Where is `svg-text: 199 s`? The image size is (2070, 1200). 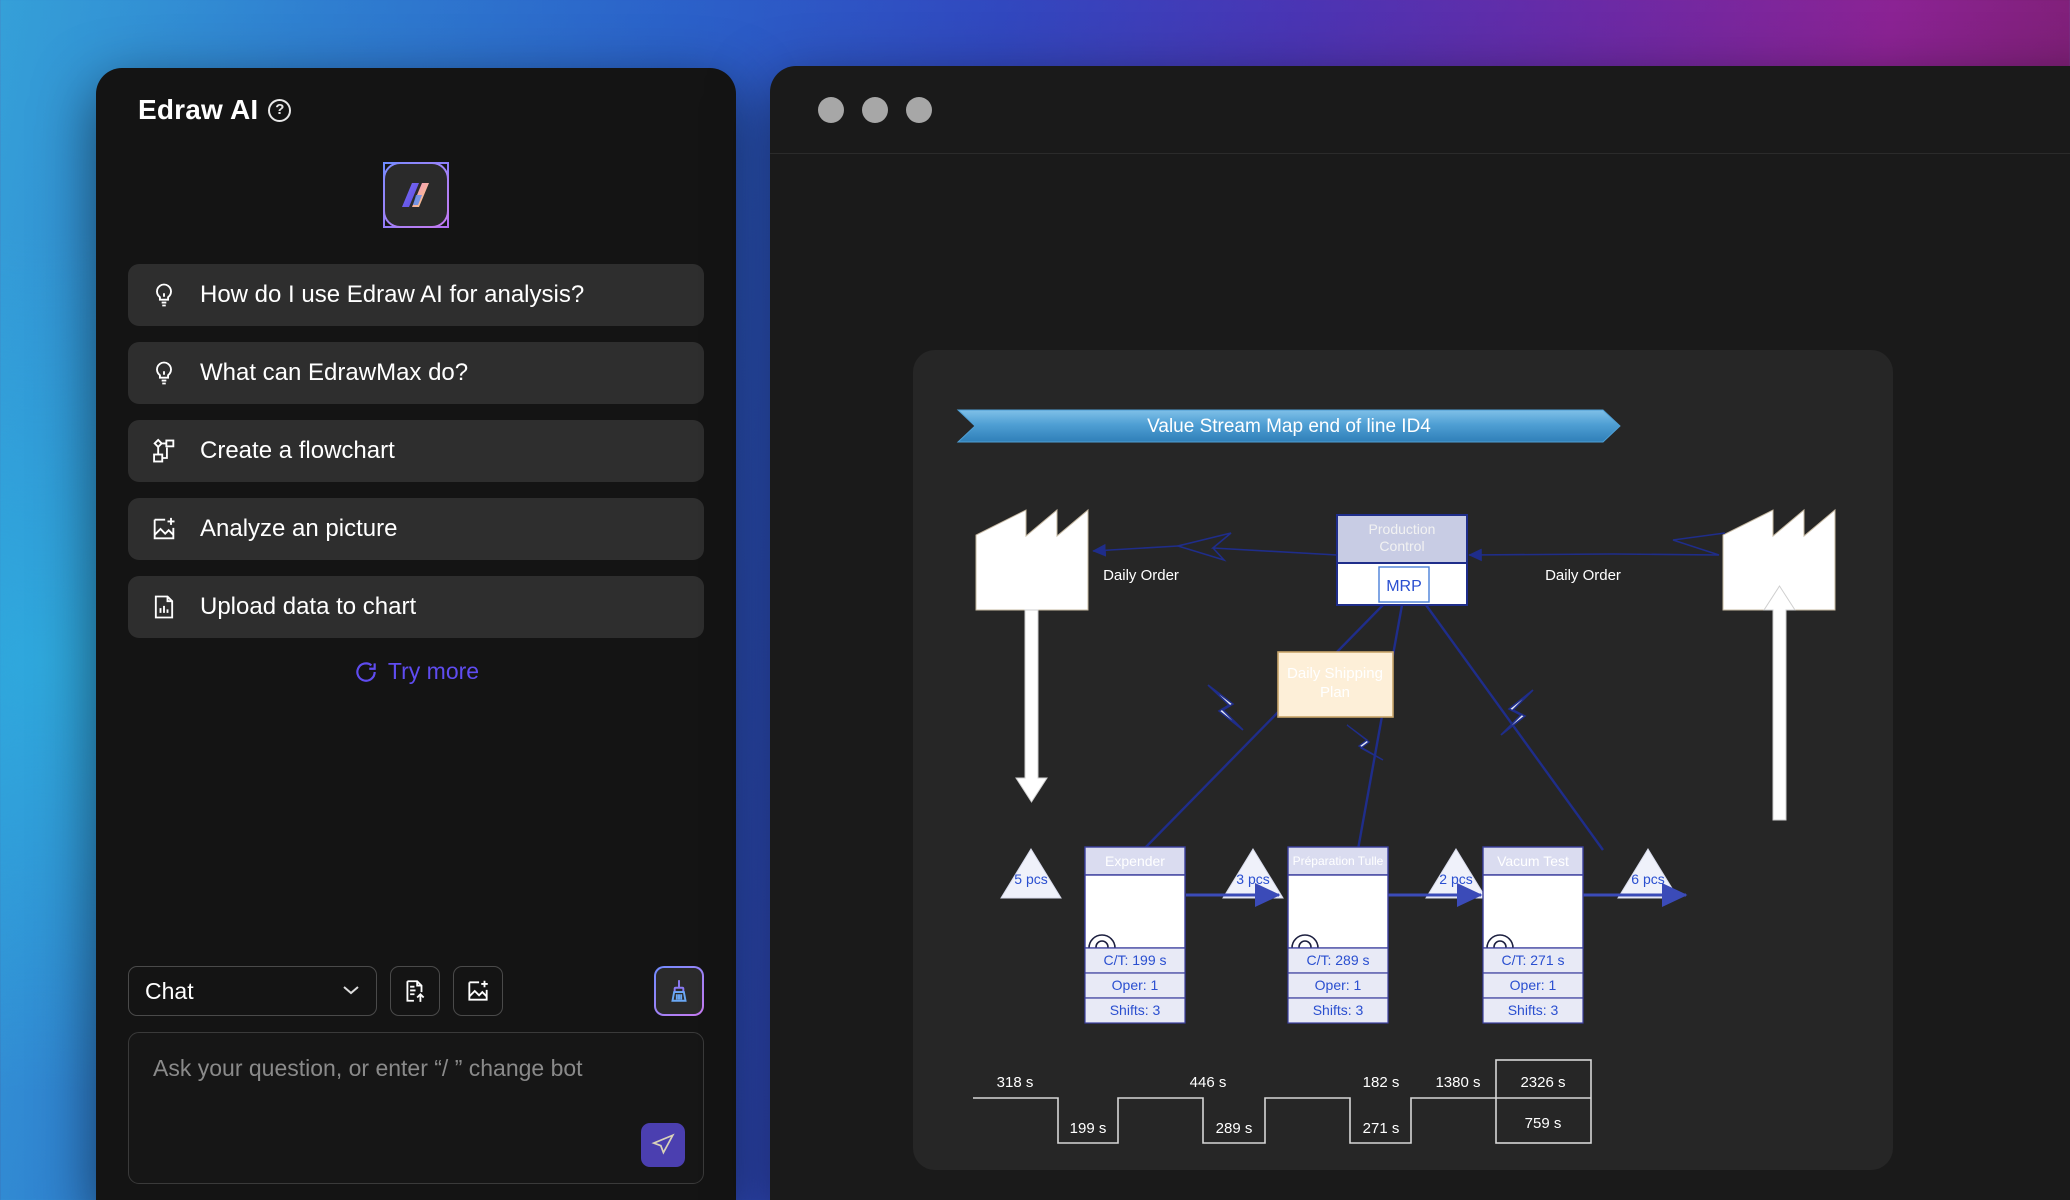
svg-text: 199 s is located at coordinates (1088, 1128).